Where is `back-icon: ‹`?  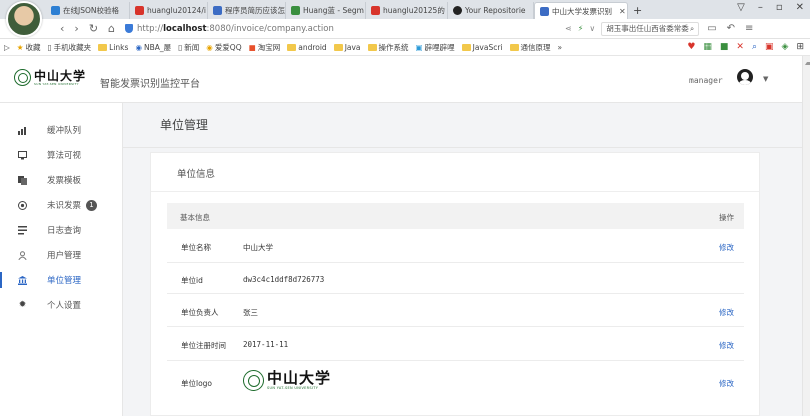 back-icon: ‹ is located at coordinates (62, 28).